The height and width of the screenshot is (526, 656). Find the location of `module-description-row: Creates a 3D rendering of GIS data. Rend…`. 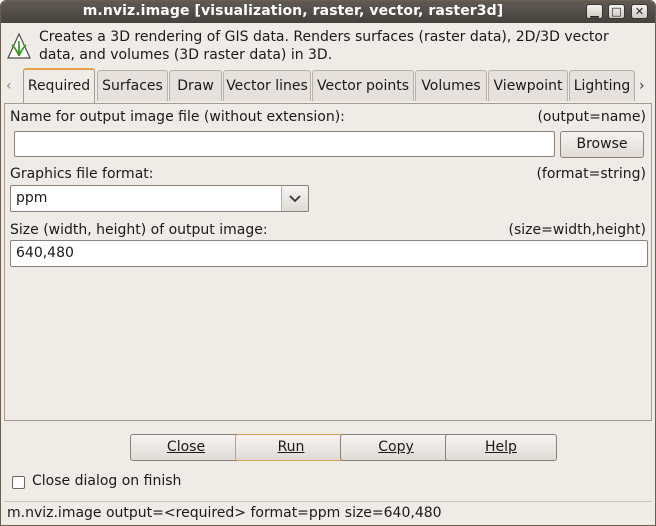

module-description-row: Creates a 3D rendering of GIS data. Rend… is located at coordinates (328, 46).